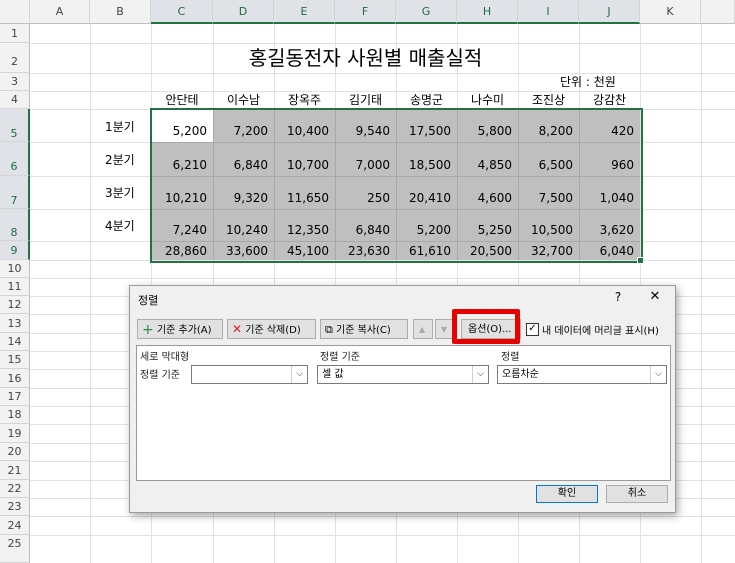 The image size is (735, 563). What do you see at coordinates (60, 12) in the screenshot?
I see `col-header-a: A` at bounding box center [60, 12].